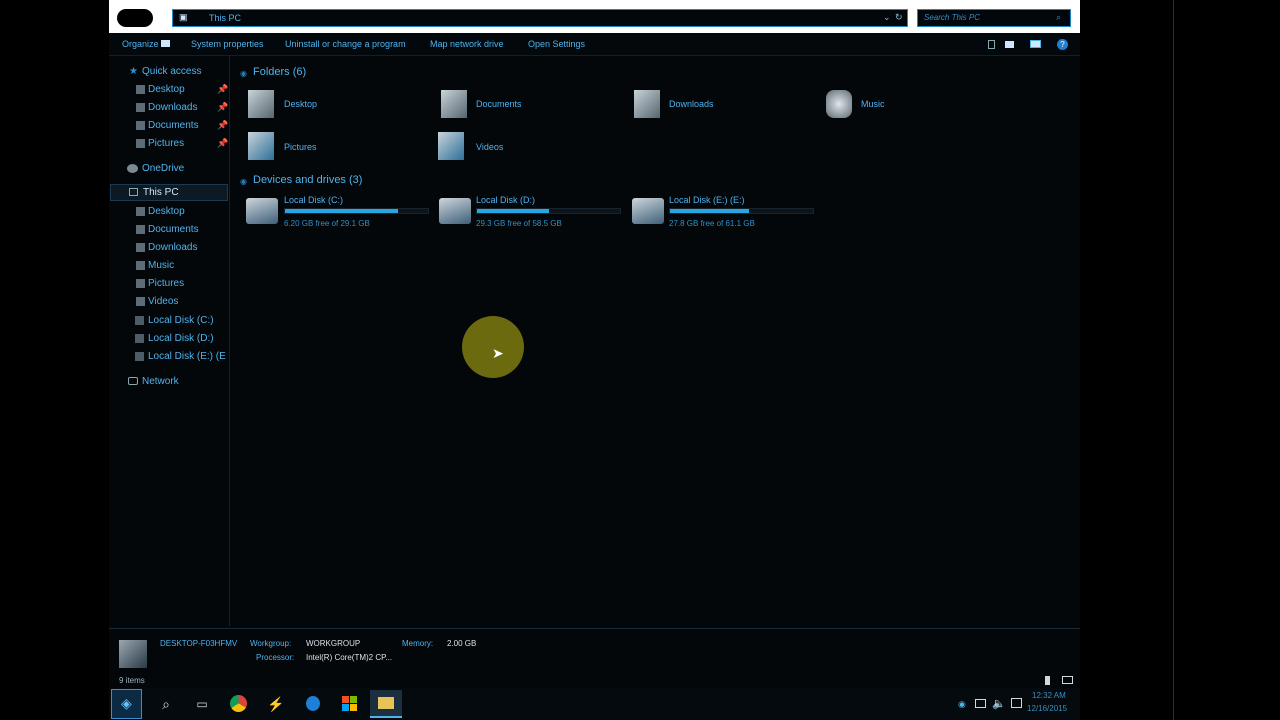 Image resolution: width=1280 pixels, height=720 pixels. I want to click on nav-this-pc: This PC, so click(161, 192).